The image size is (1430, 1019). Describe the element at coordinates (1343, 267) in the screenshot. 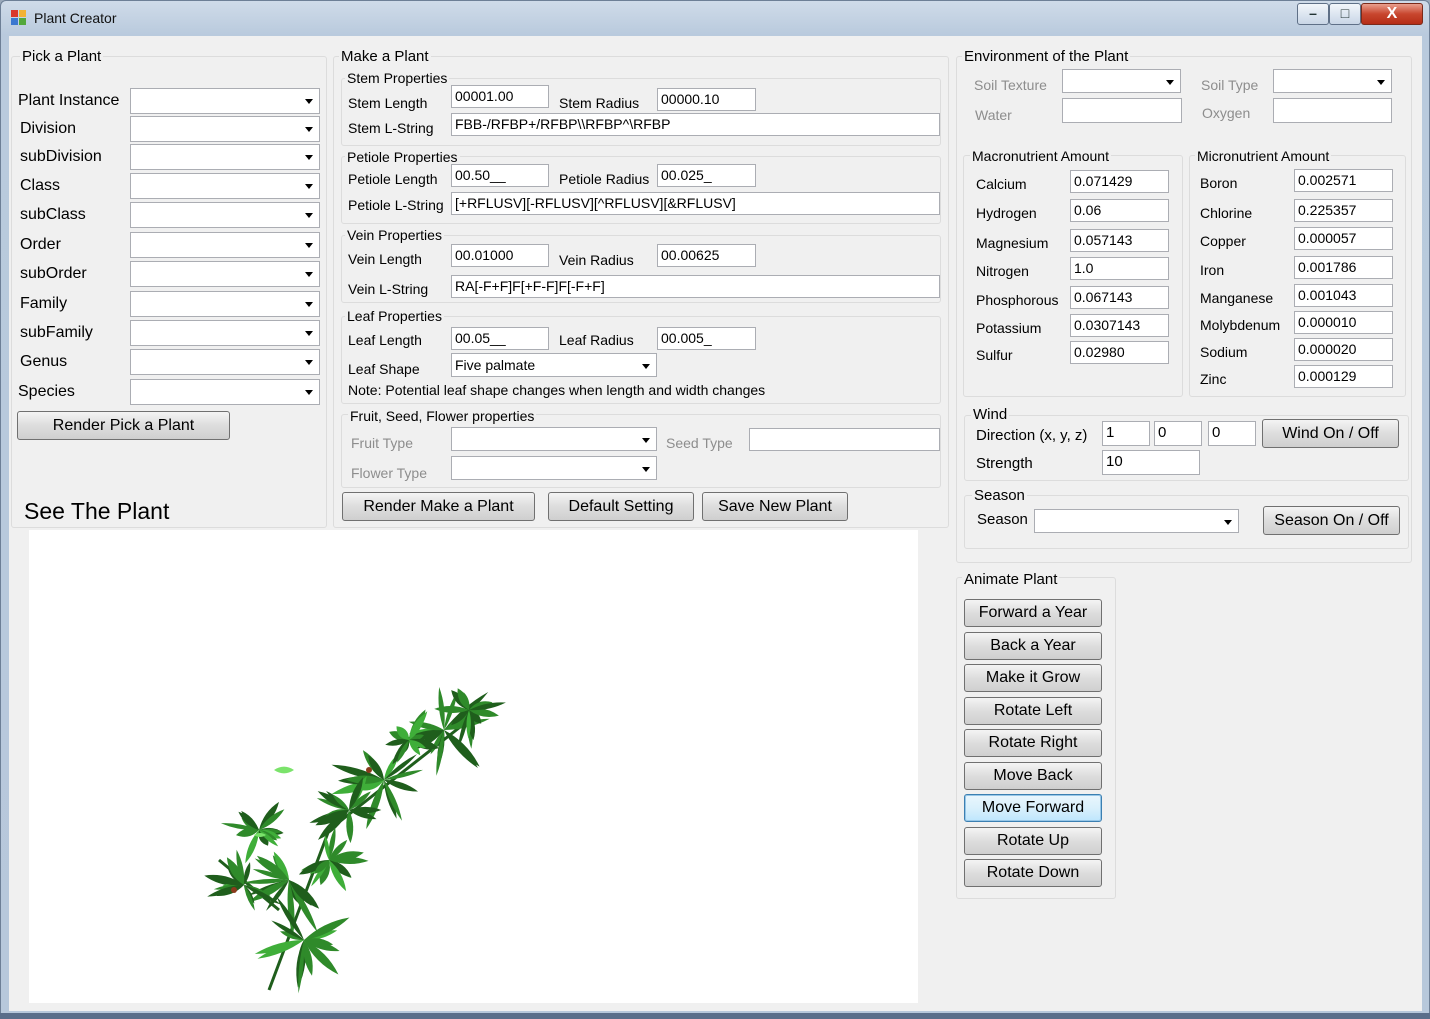

I see `iron-input: 0.001786` at that location.